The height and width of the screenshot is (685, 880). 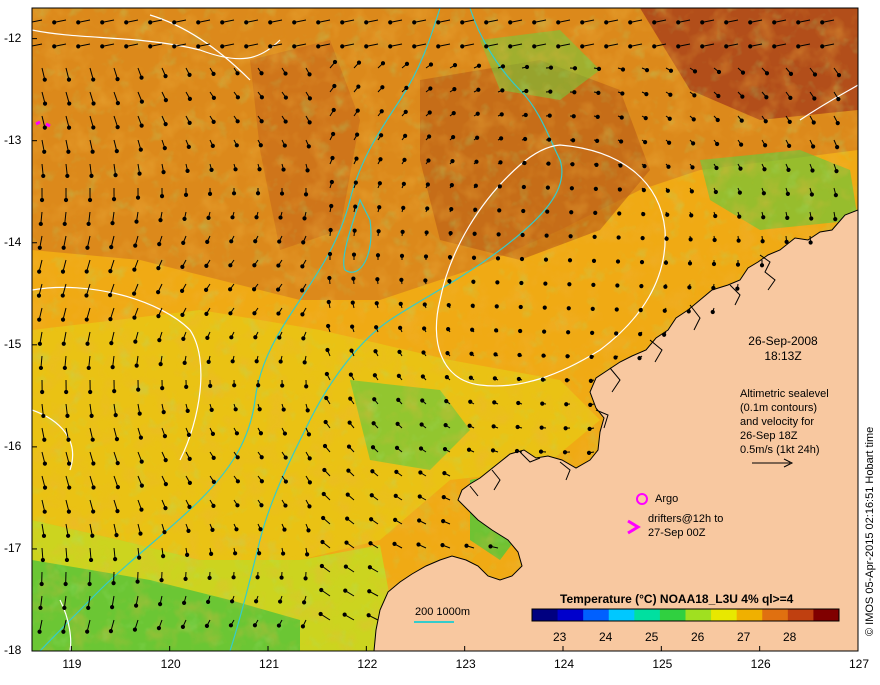 What do you see at coordinates (605, 637) in the screenshot?
I see `colorbar-tick-label: 24` at bounding box center [605, 637].